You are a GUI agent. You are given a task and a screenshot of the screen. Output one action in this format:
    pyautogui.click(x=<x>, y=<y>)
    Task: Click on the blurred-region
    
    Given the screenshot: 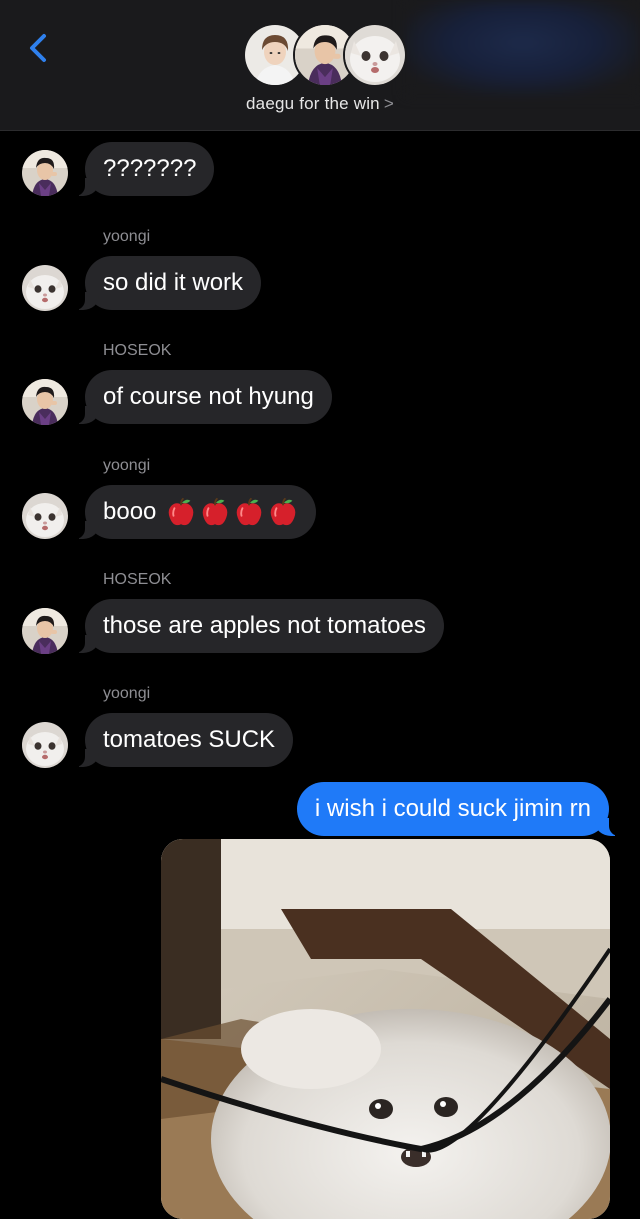 What is the action you would take?
    pyautogui.click(x=522, y=47)
    